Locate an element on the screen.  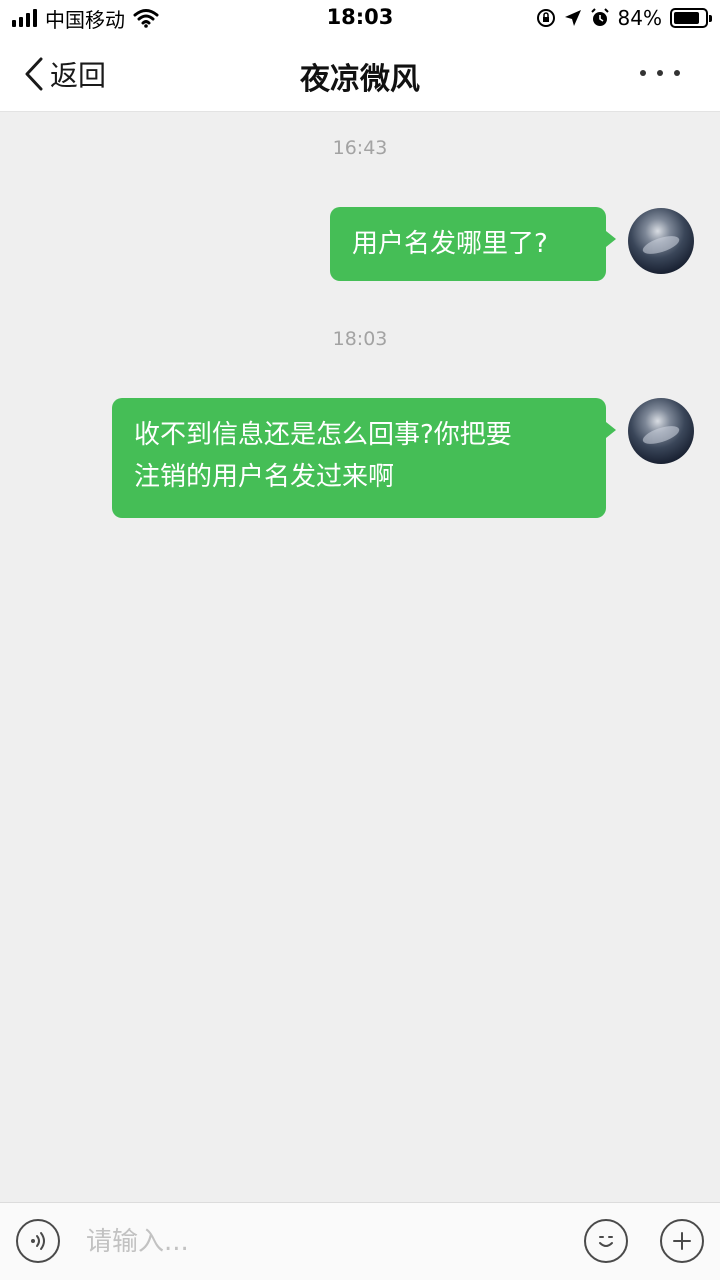
nav-bar: 返回 夜凉微风 is located at coordinates (360, 74).